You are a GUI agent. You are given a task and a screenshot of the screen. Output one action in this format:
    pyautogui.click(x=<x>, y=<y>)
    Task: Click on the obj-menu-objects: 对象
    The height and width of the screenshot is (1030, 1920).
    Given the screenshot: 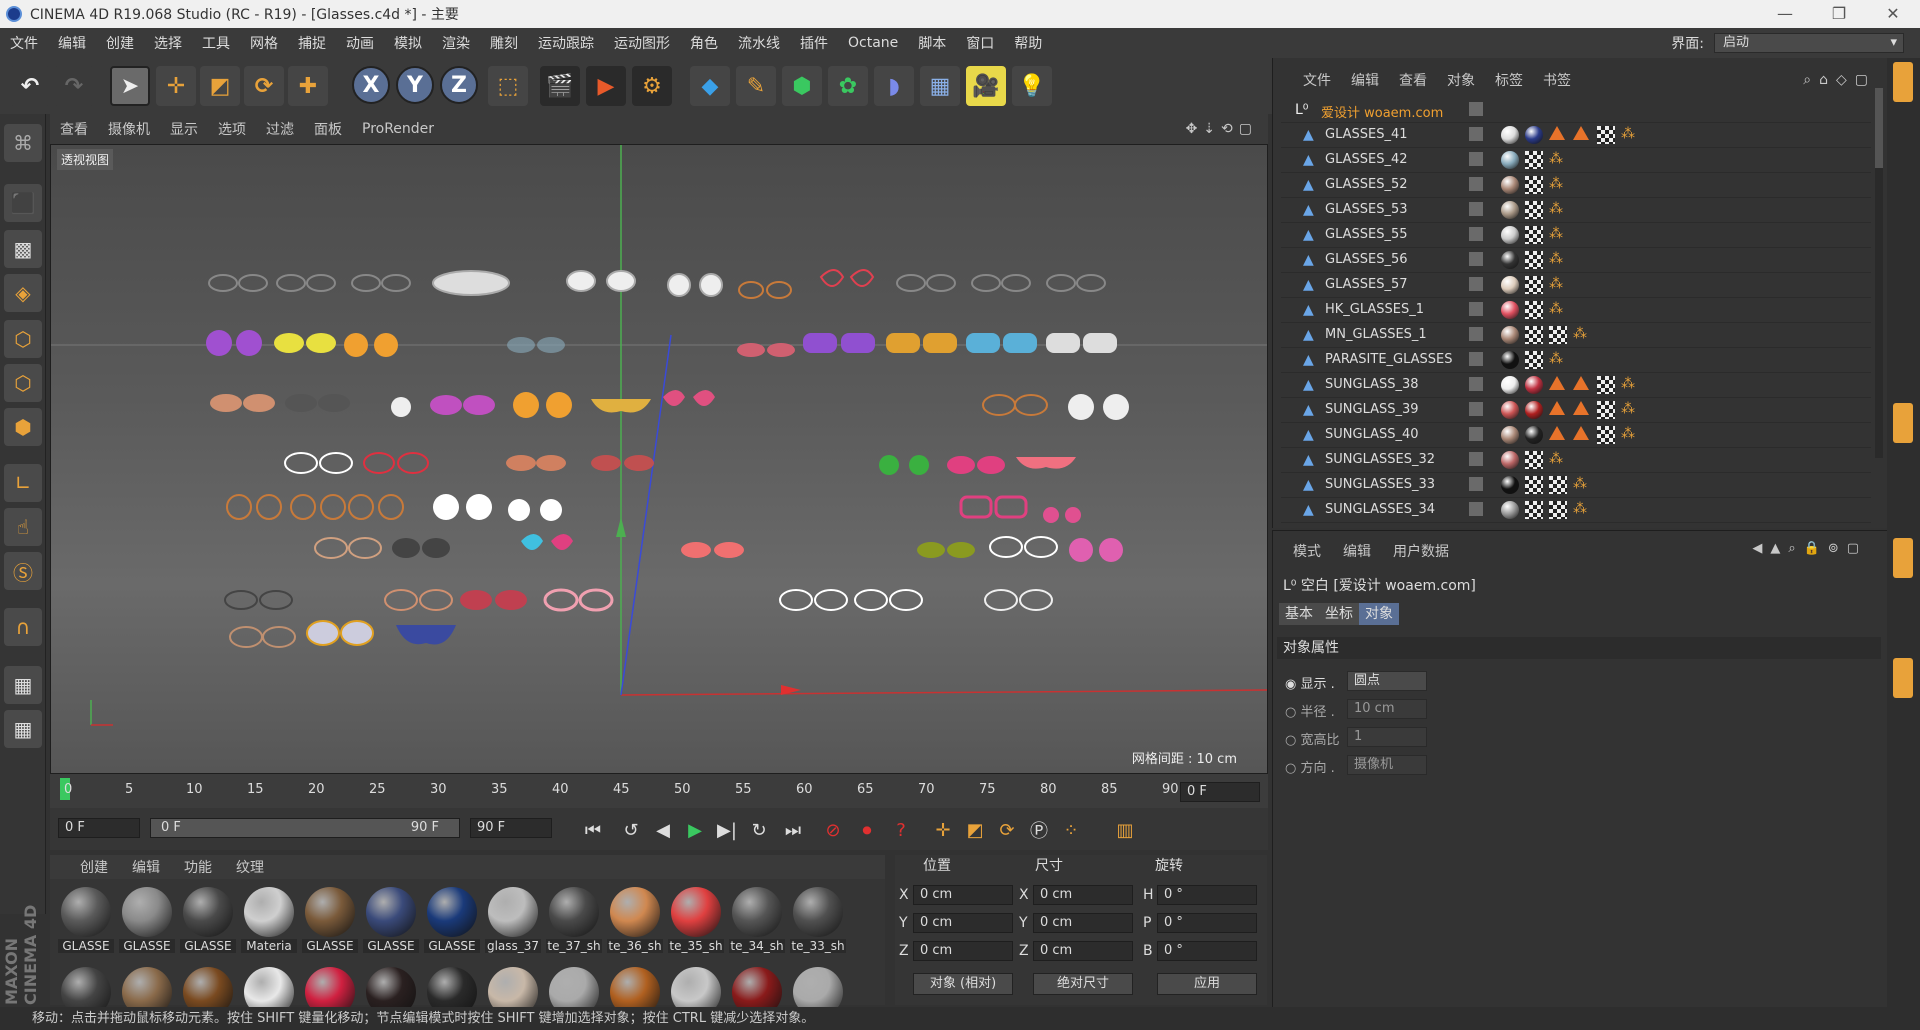 What is the action you would take?
    pyautogui.click(x=1461, y=80)
    